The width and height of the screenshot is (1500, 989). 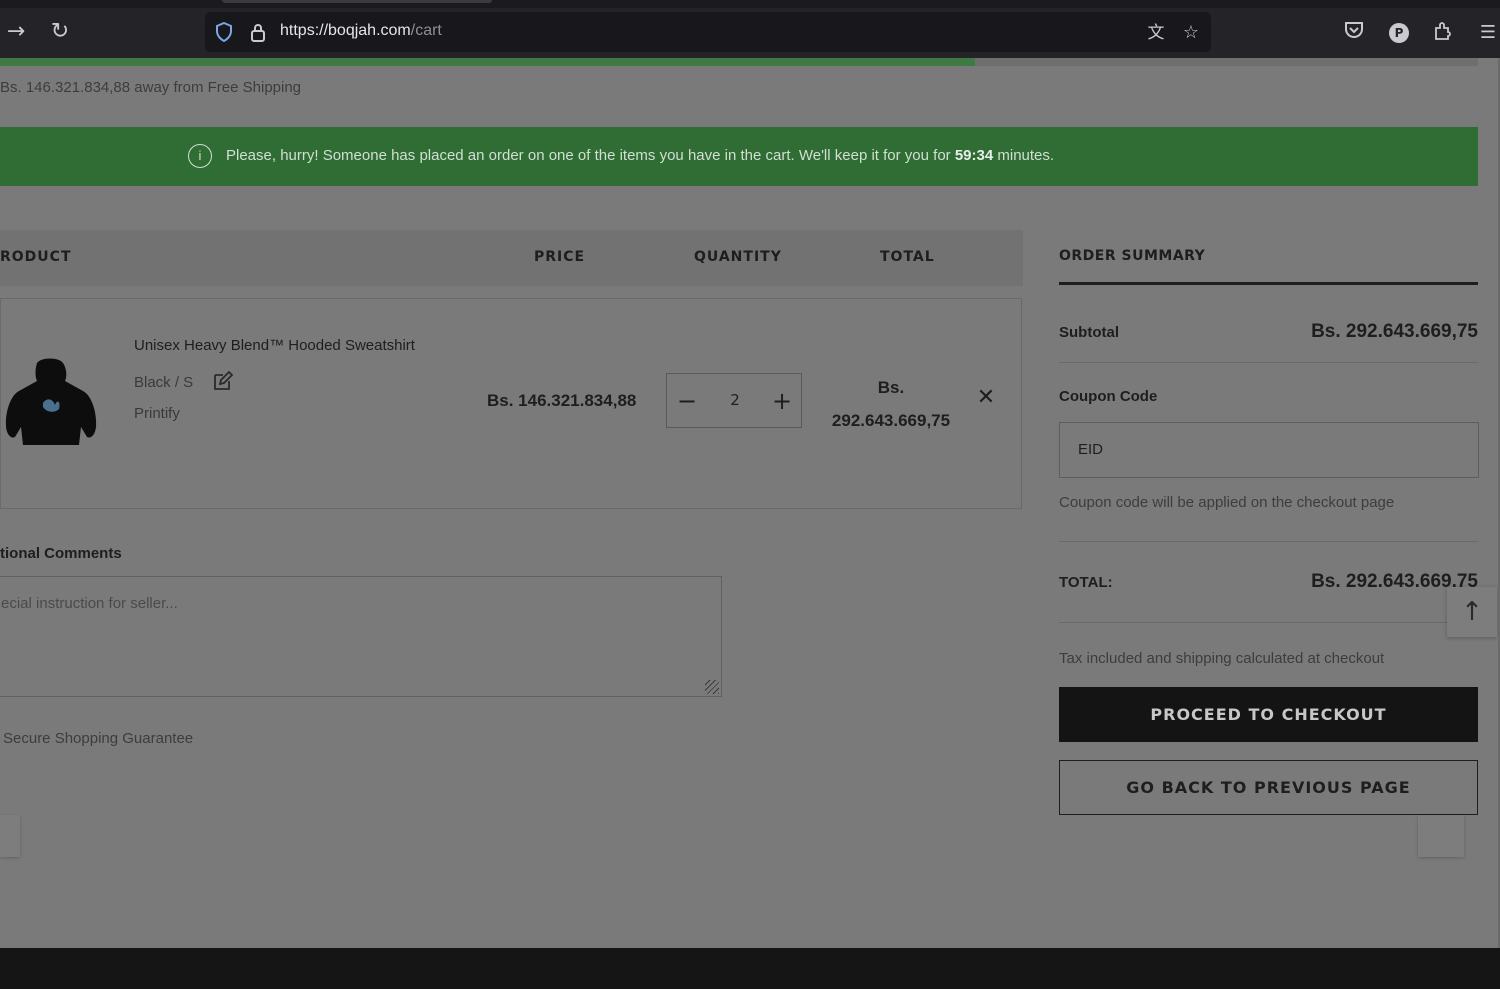 I want to click on comments-label: tional Comments, so click(x=61, y=553).